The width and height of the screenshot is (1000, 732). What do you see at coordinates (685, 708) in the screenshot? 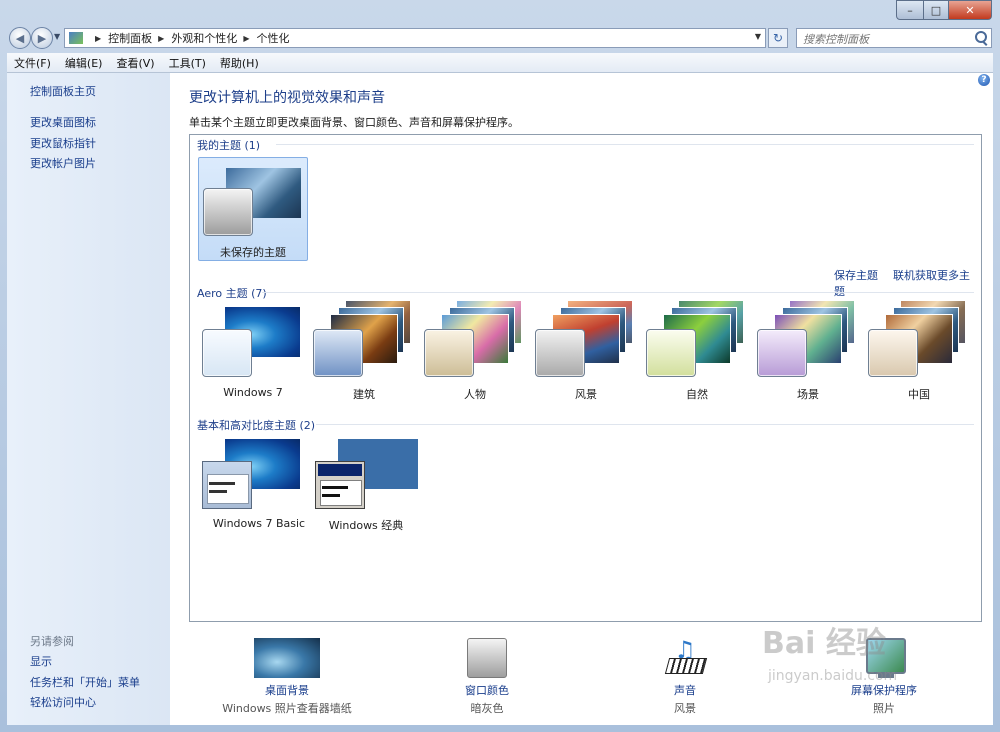
I see `setting-value: 风景` at bounding box center [685, 708].